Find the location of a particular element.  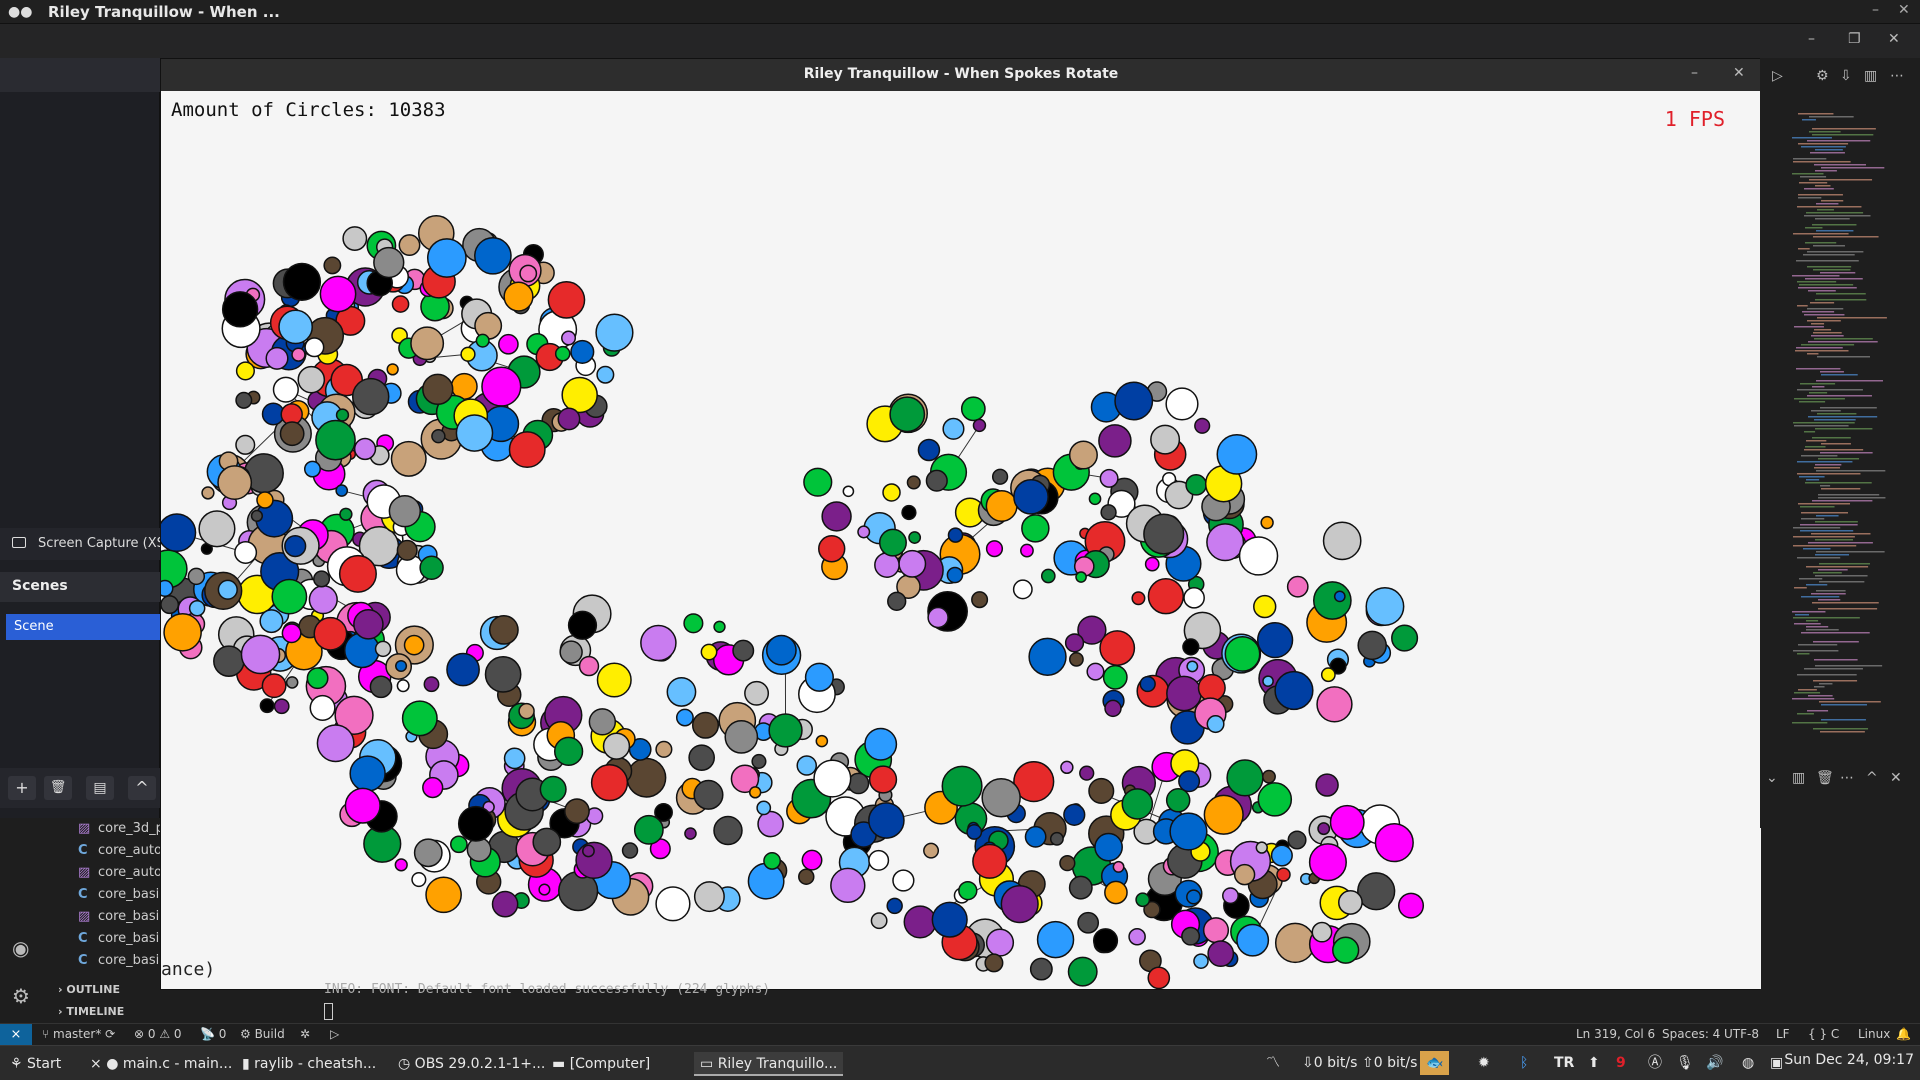

image-file-icon: ▨ is located at coordinates (84, 828).